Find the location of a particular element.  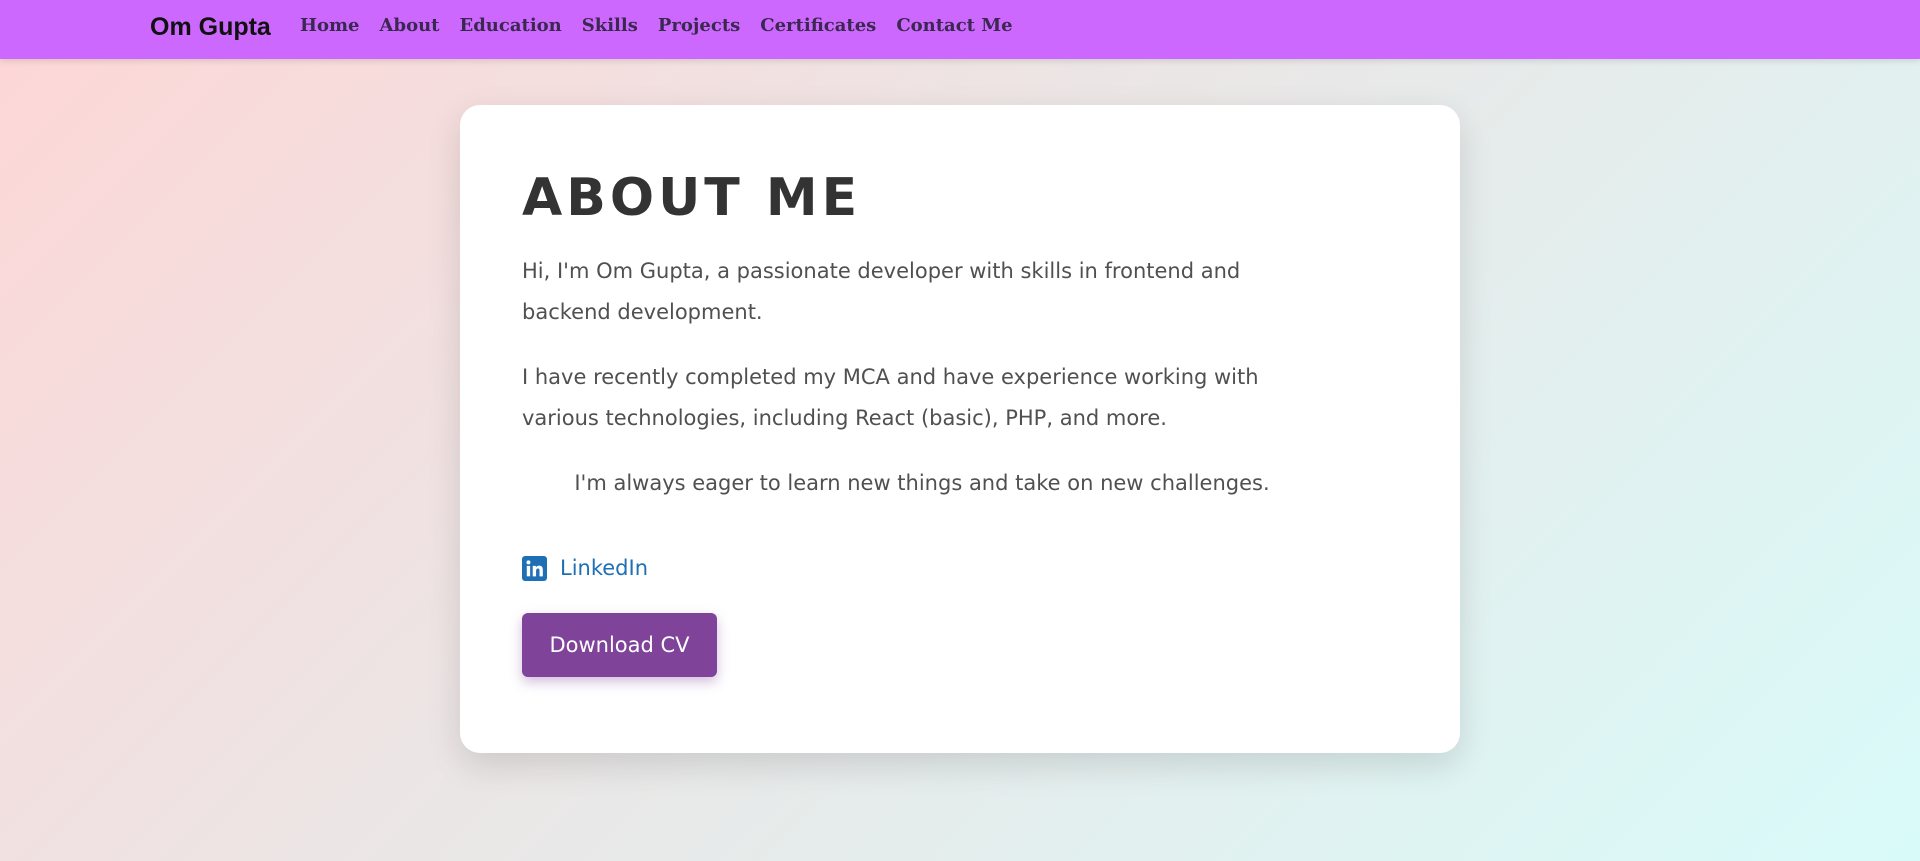

nav-link-about: About is located at coordinates (410, 26).